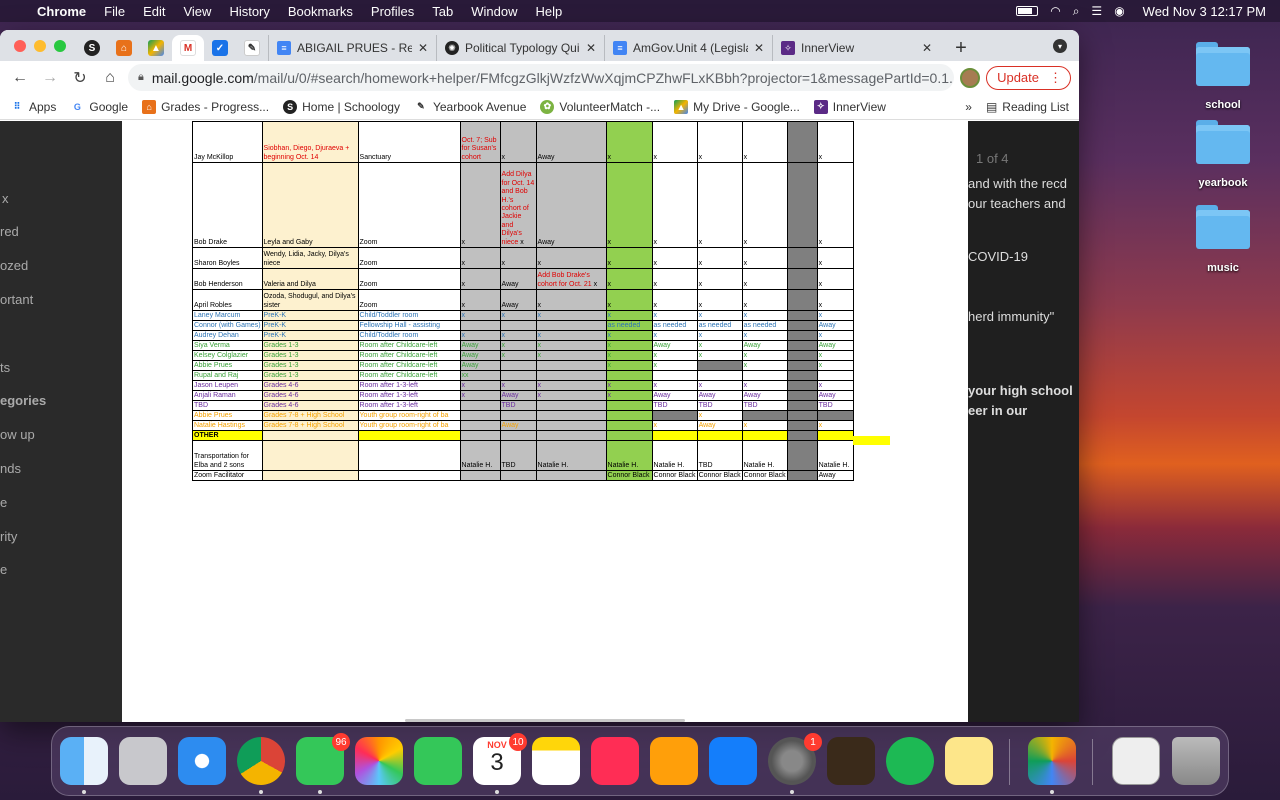  What do you see at coordinates (1076, 11) in the screenshot?
I see `search-icon: ⌕` at bounding box center [1076, 11].